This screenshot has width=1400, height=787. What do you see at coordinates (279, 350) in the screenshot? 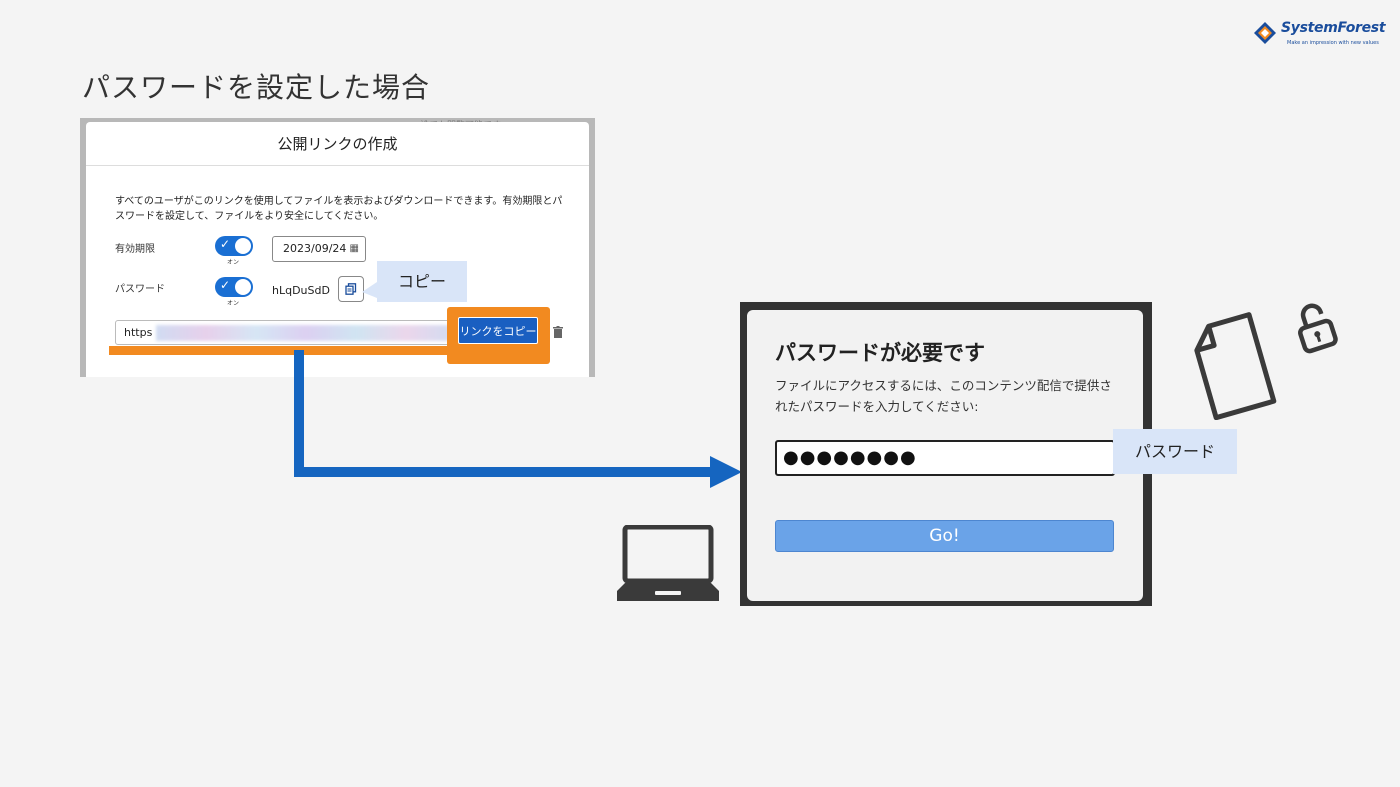
I see `url-highlight-underline` at bounding box center [279, 350].